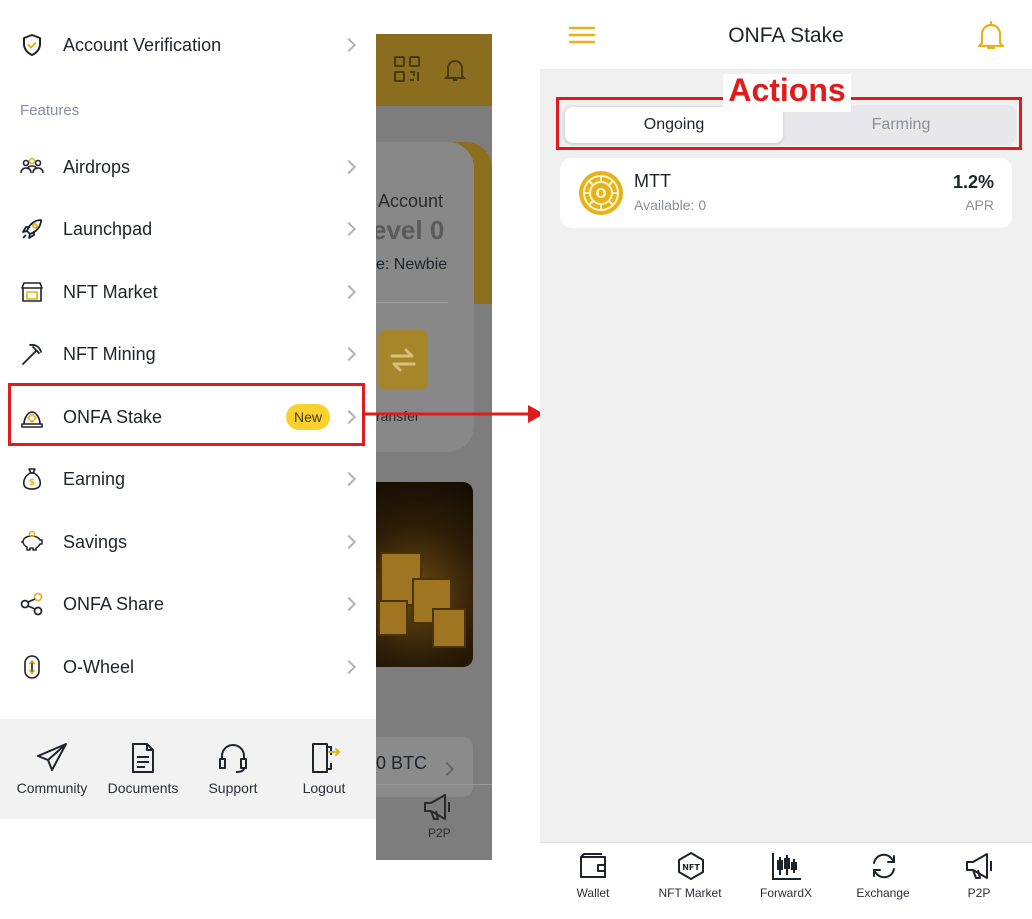 This screenshot has height=919, width=1032. Describe the element at coordinates (188, 542) in the screenshot. I see `menu-item-savings: Savings` at that location.